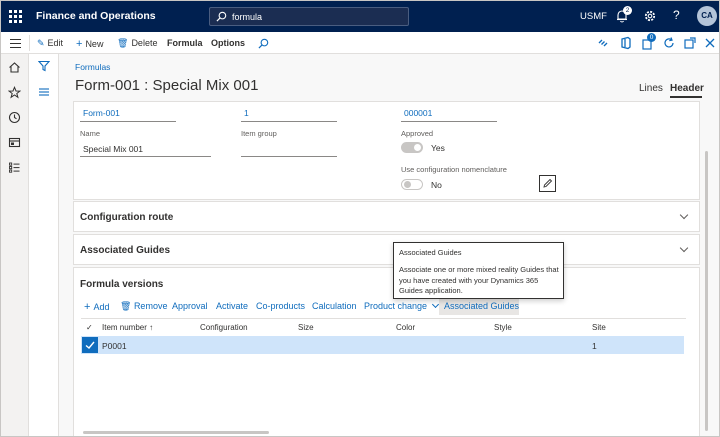 This screenshot has width=720, height=437. What do you see at coordinates (710, 43) in the screenshot?
I see `close-icon` at bounding box center [710, 43].